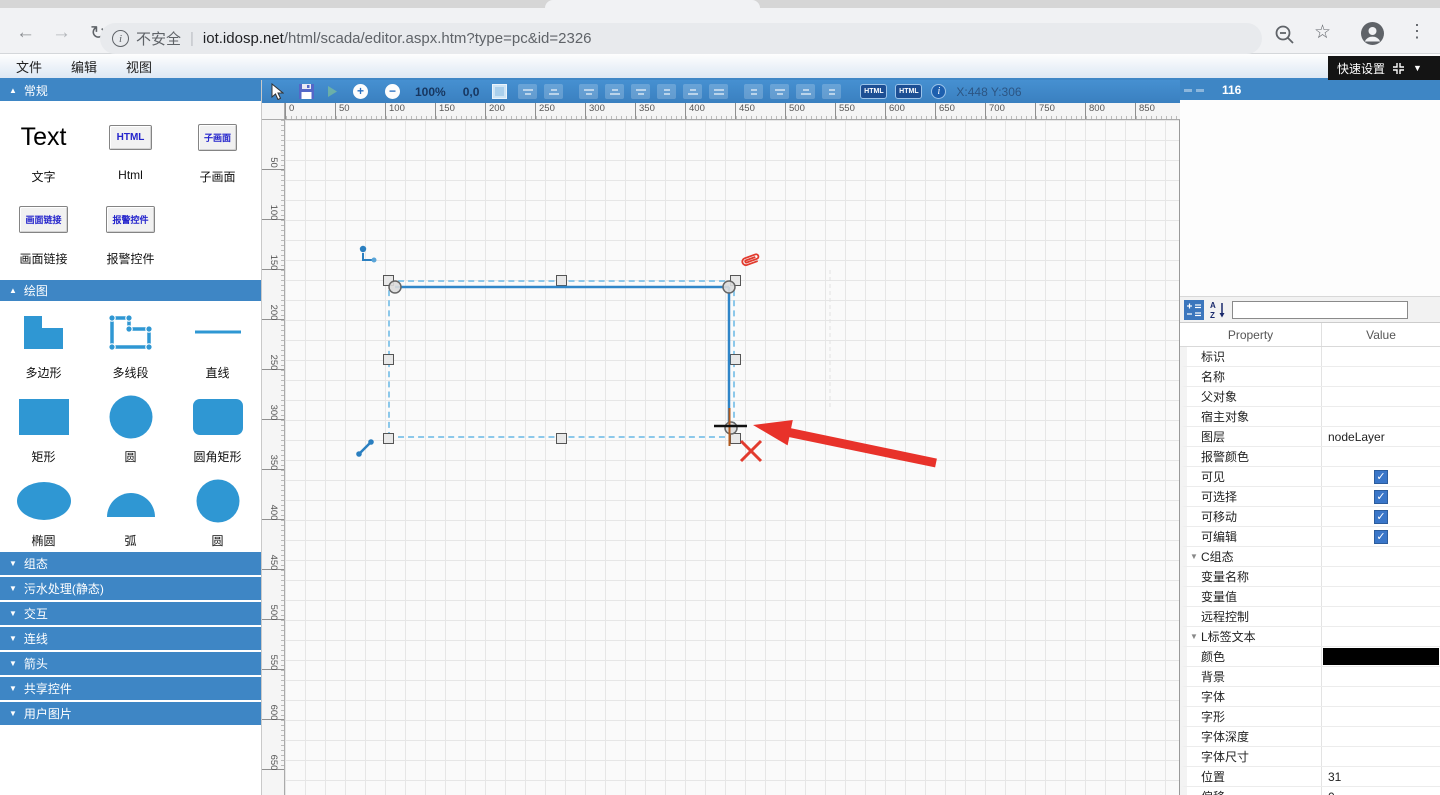  I want to click on sidebar-section-general: ▲ 常规, so click(130, 90).